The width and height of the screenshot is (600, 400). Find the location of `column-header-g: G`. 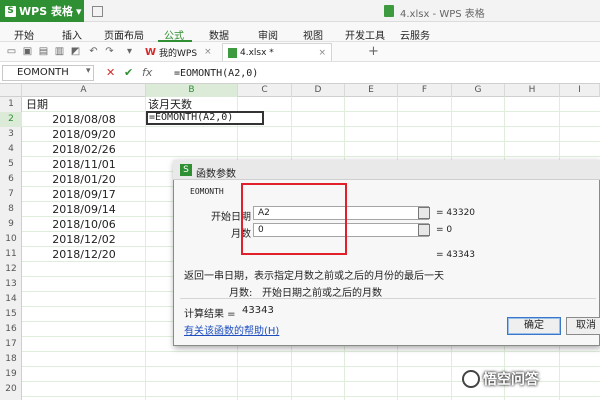

column-header-g: G is located at coordinates (478, 90).